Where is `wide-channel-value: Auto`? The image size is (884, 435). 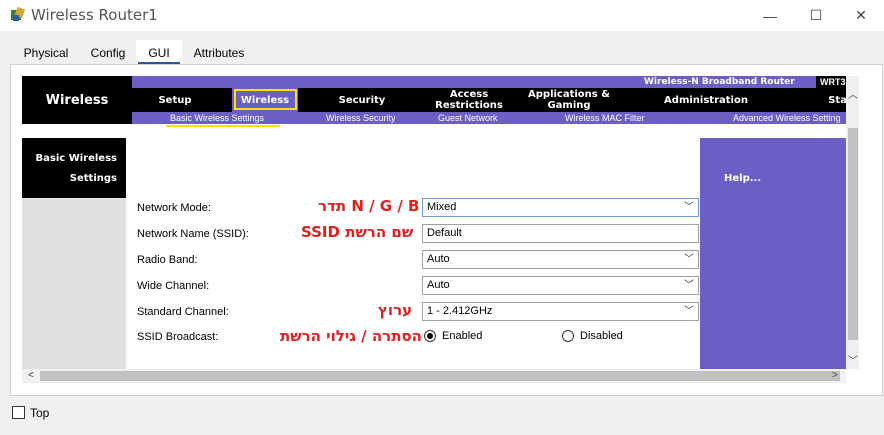 wide-channel-value: Auto is located at coordinates (438, 285).